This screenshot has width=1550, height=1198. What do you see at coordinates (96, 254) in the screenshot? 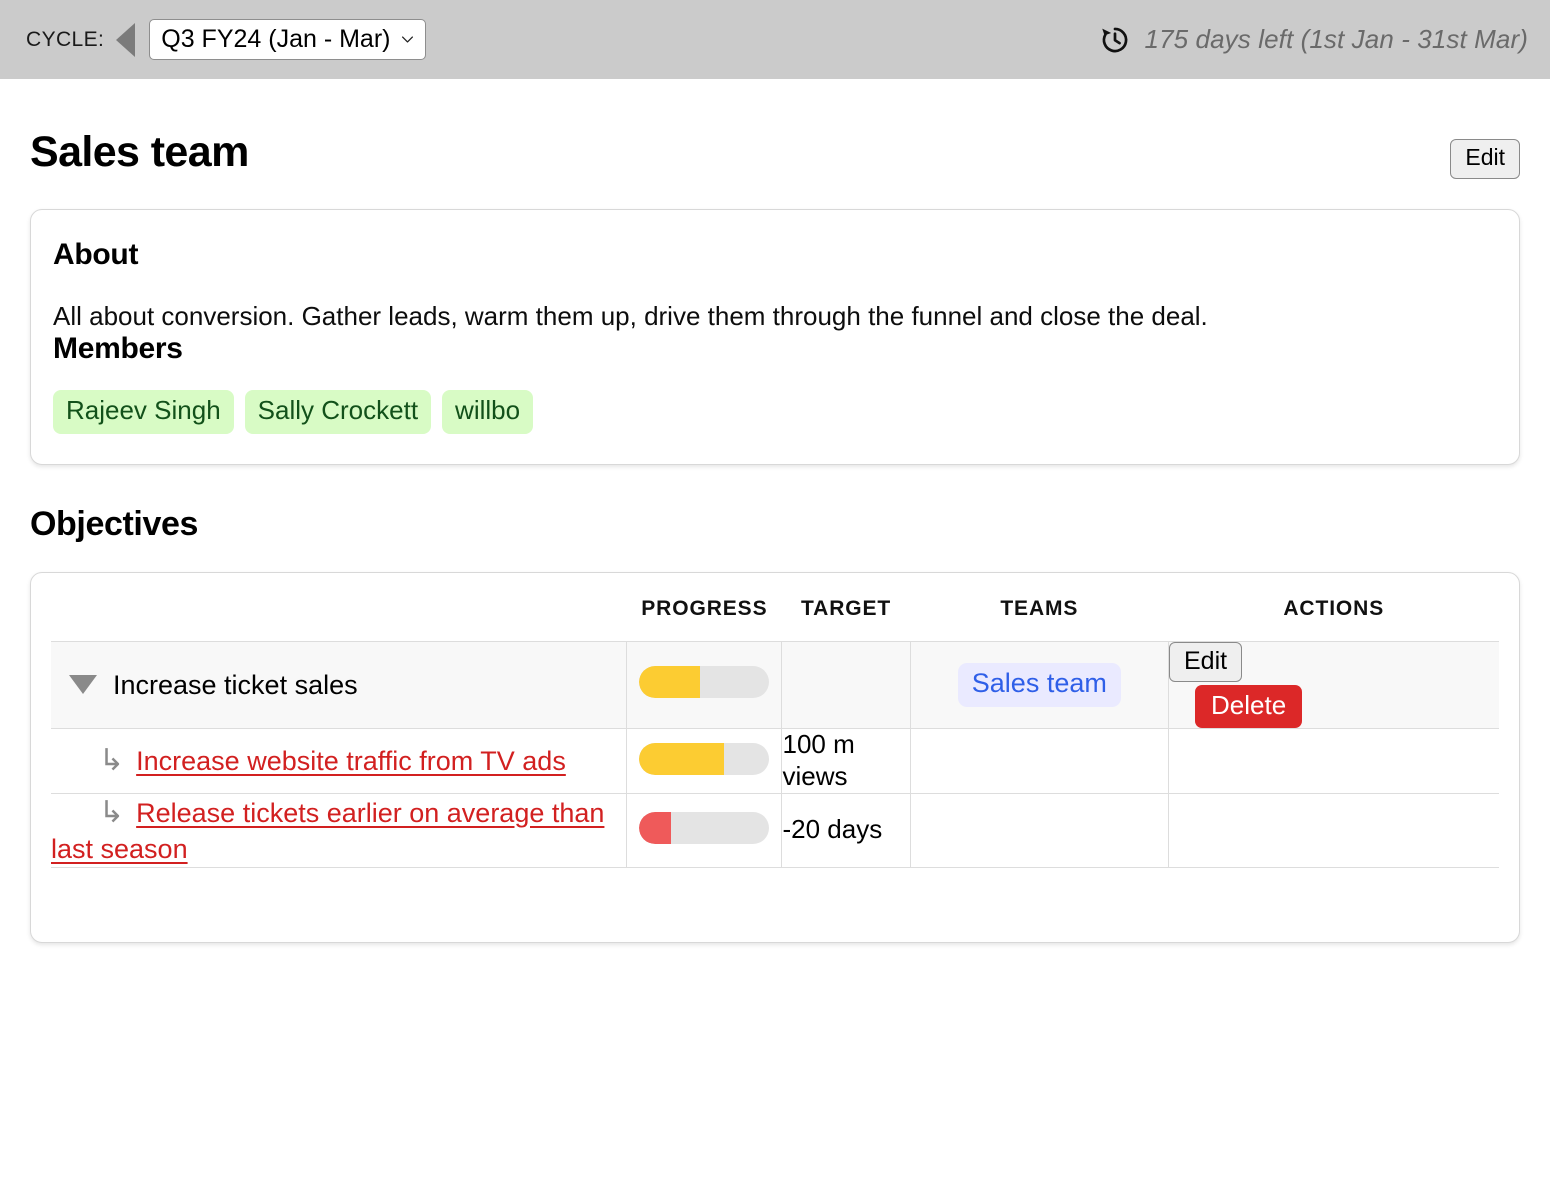
I see `about-heading: About` at bounding box center [96, 254].